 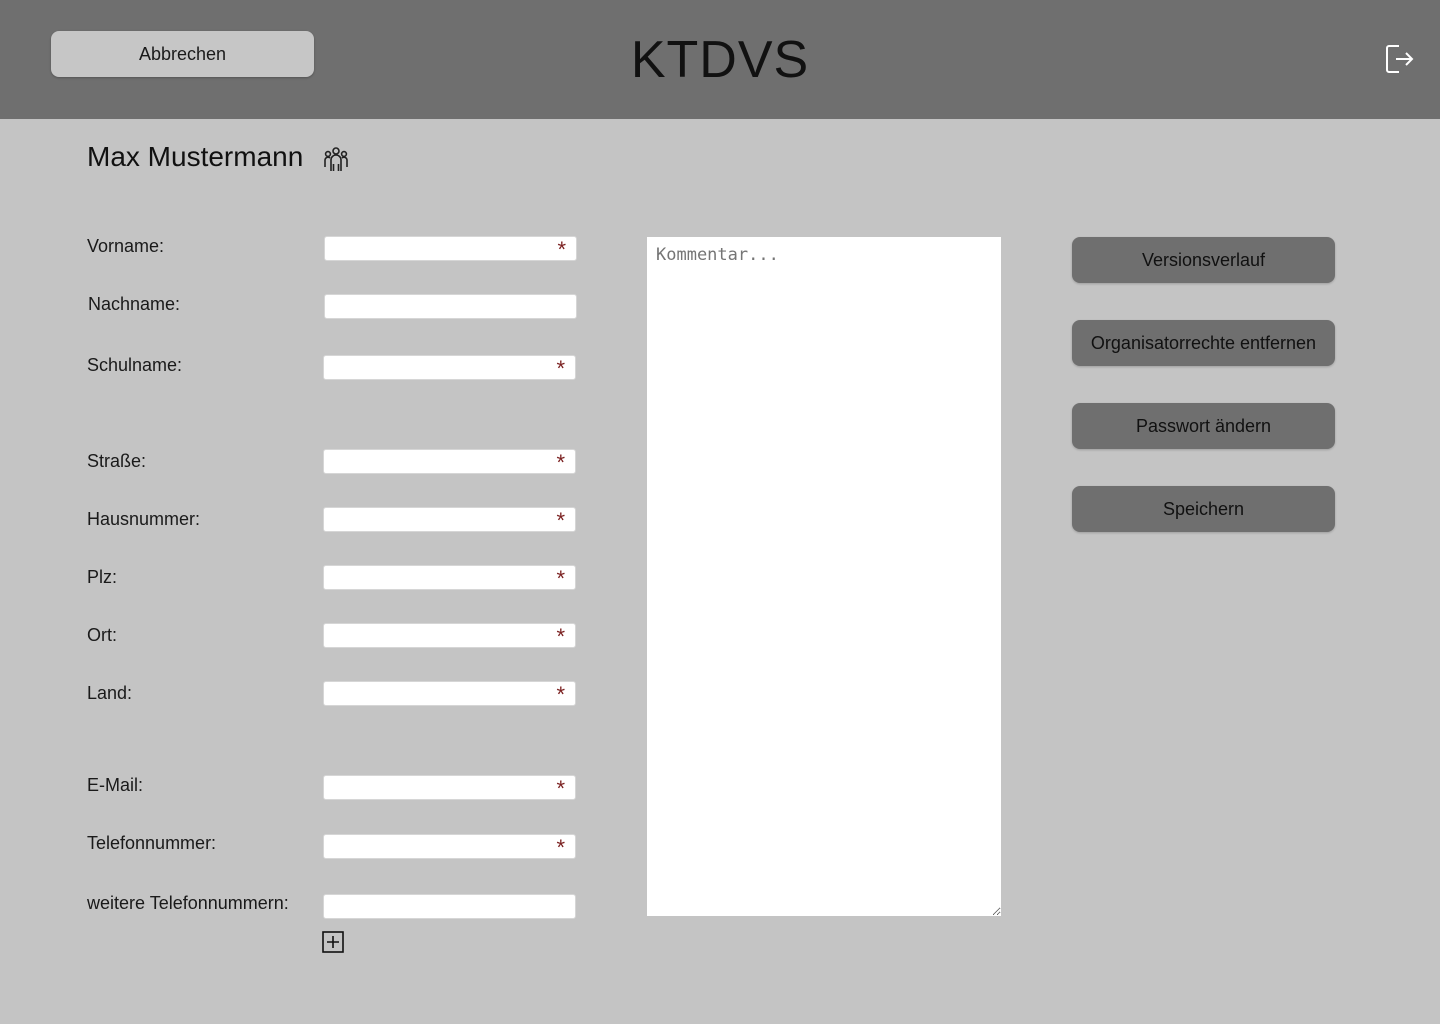 I want to click on label-vorname: Vorname:, so click(x=126, y=246).